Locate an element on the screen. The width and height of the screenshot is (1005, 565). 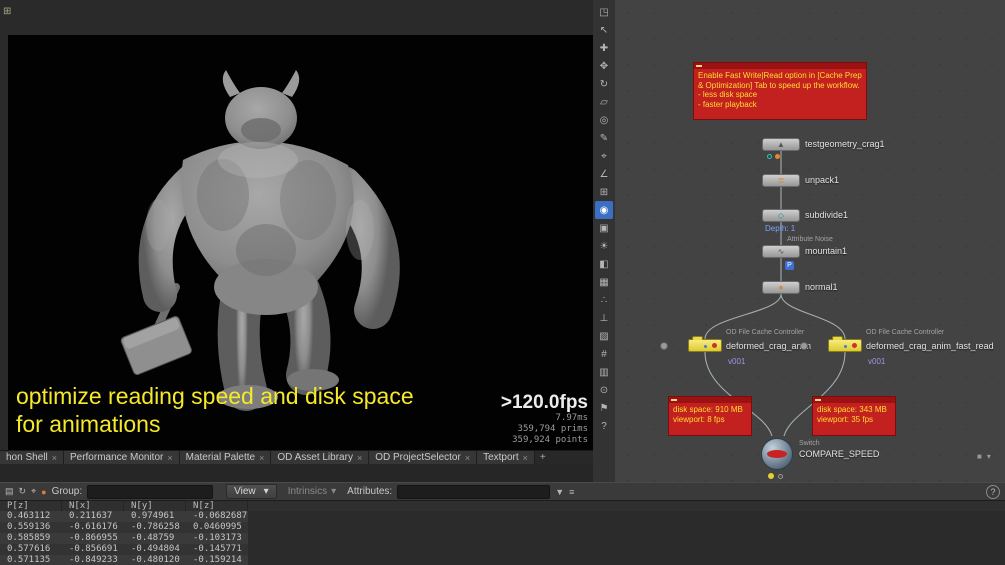
pane-layout-icon: ◳ is located at coordinates (604, 12).